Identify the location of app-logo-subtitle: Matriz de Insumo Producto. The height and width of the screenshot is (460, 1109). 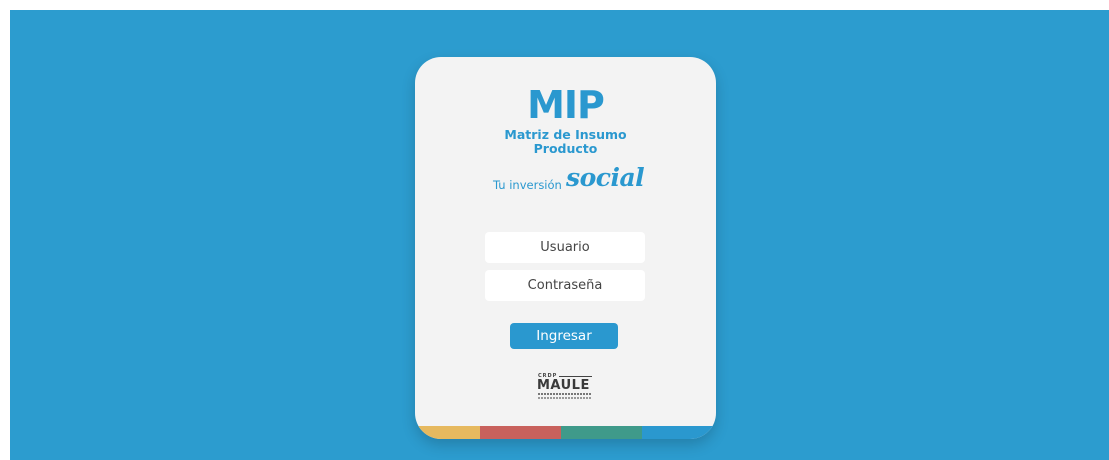
(565, 142).